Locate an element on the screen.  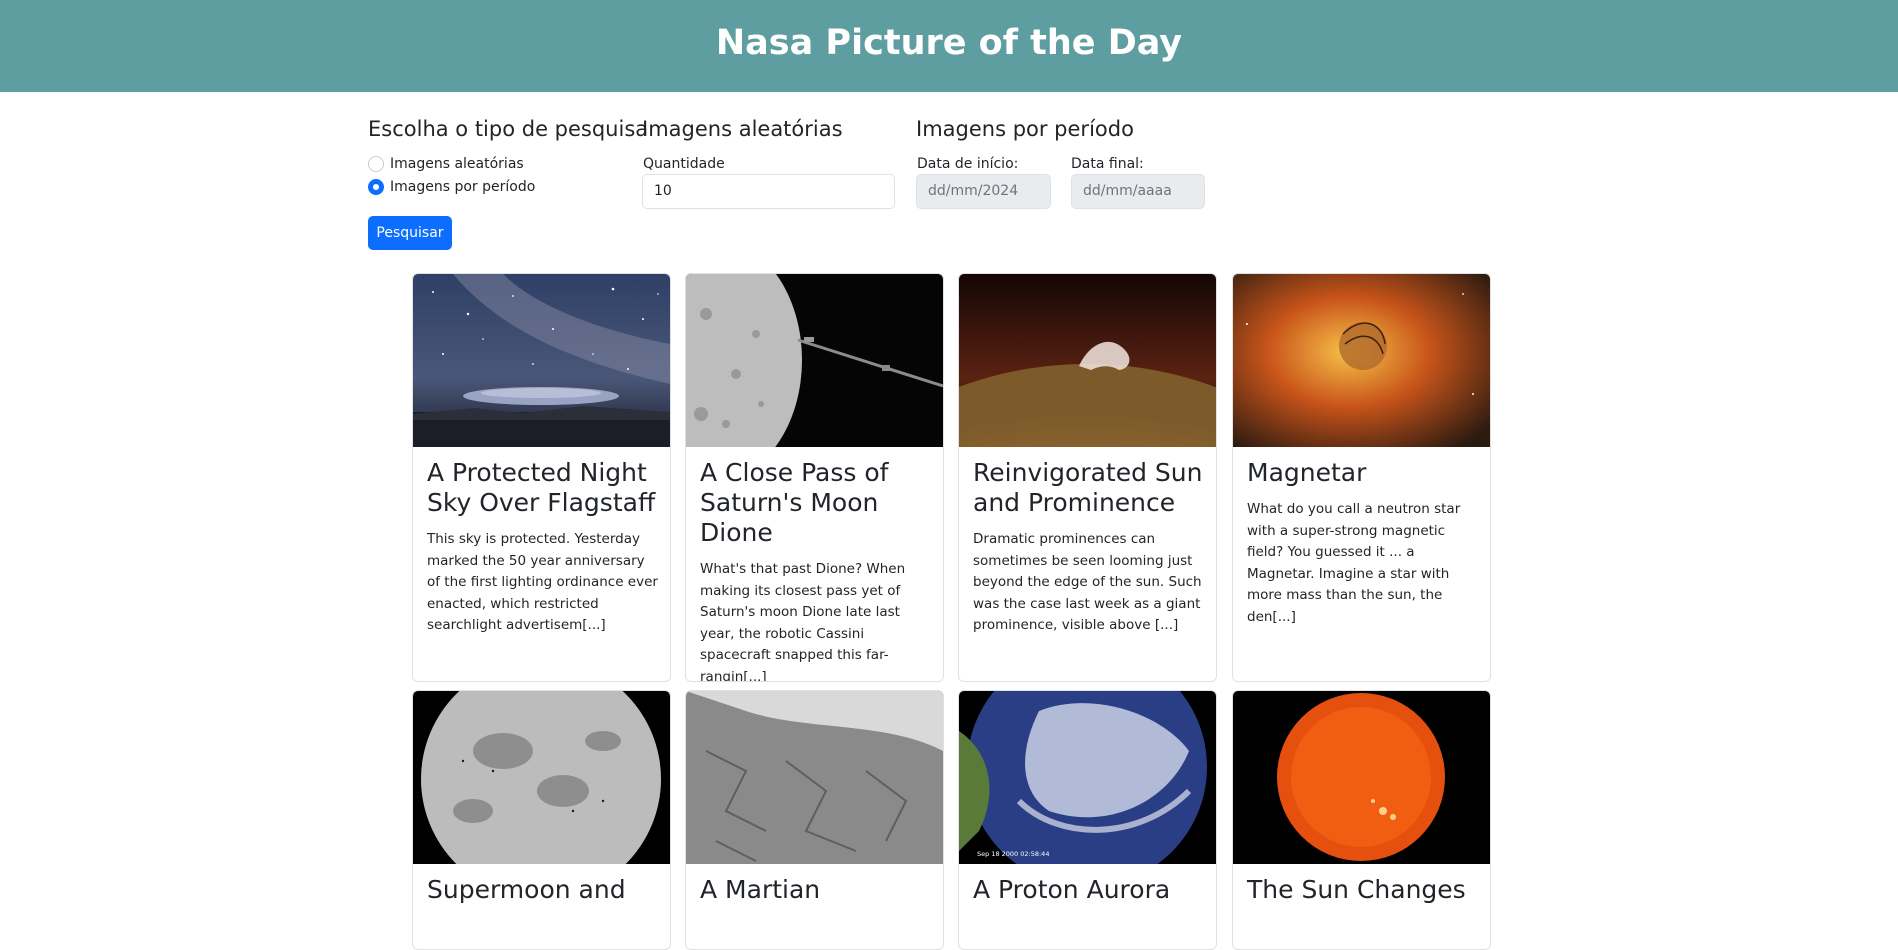
card-title: Magnetar is located at coordinates (1307, 472).